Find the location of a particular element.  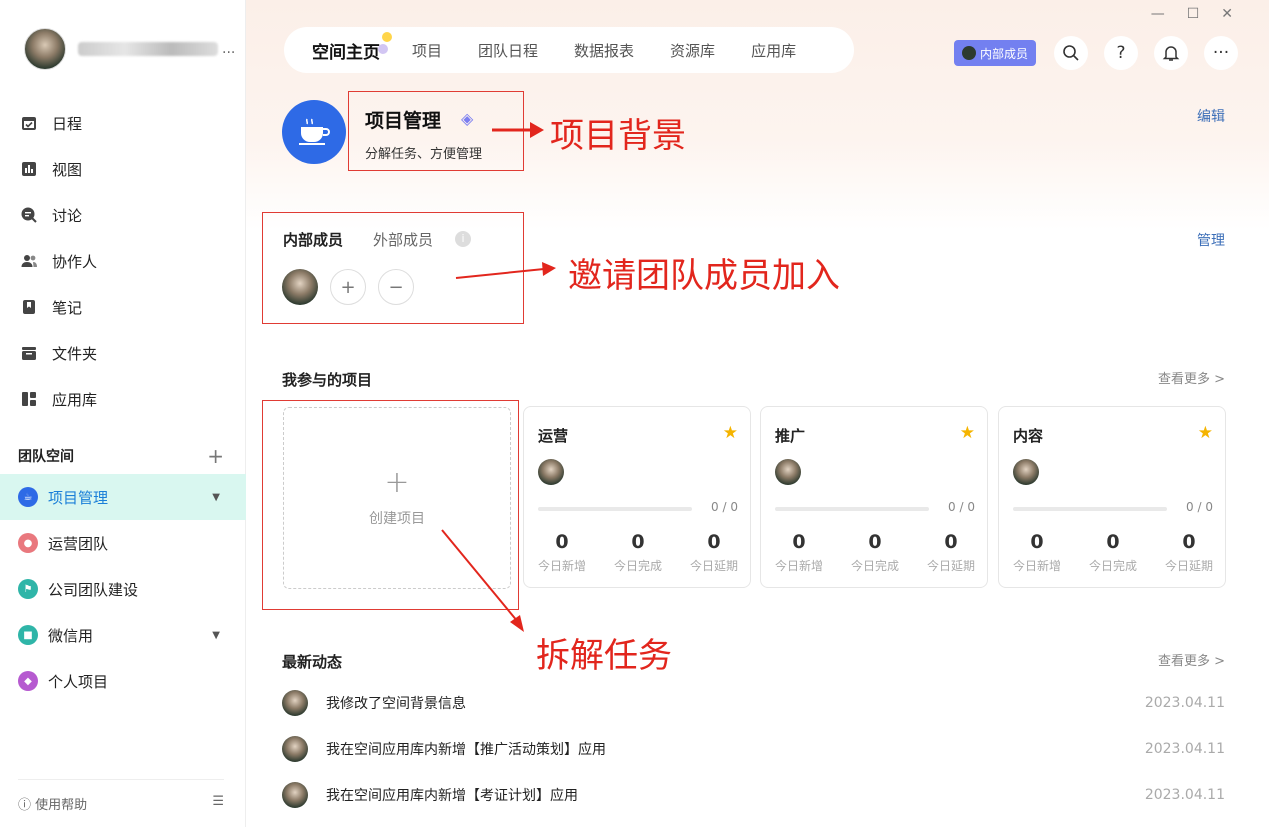

manage-link: 管理 is located at coordinates (1211, 240).